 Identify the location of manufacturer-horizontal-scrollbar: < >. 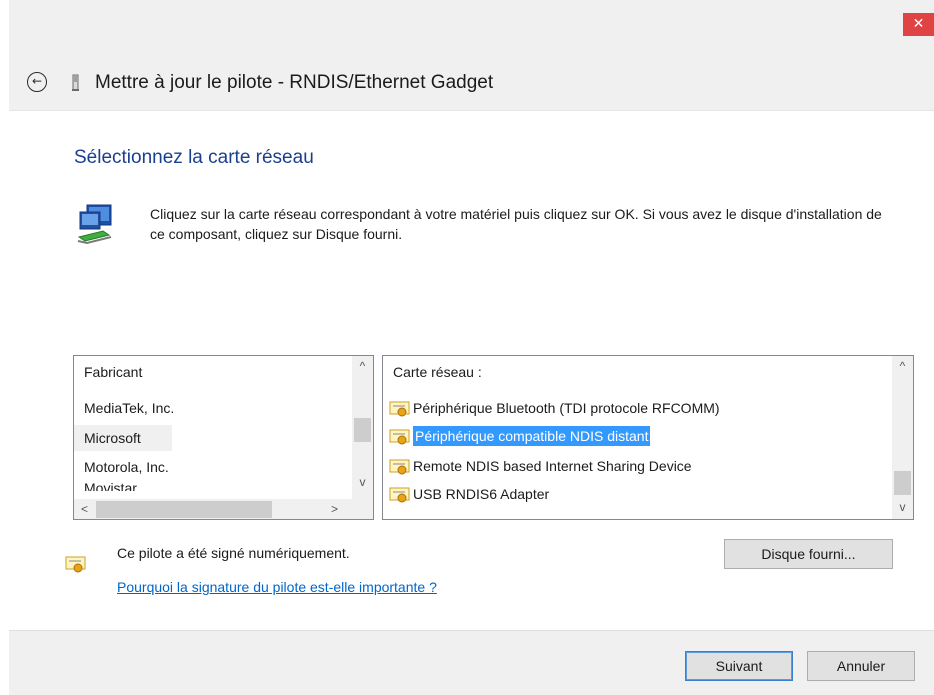
(213, 509).